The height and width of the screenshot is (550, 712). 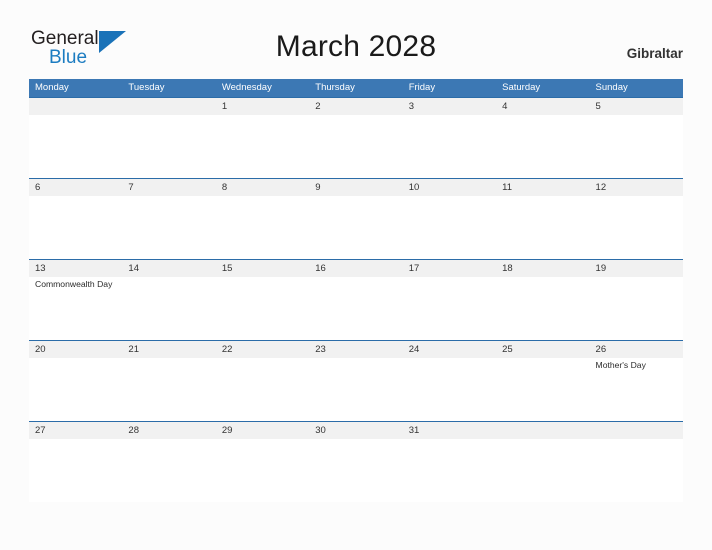 I want to click on day-number: 3, so click(x=449, y=106).